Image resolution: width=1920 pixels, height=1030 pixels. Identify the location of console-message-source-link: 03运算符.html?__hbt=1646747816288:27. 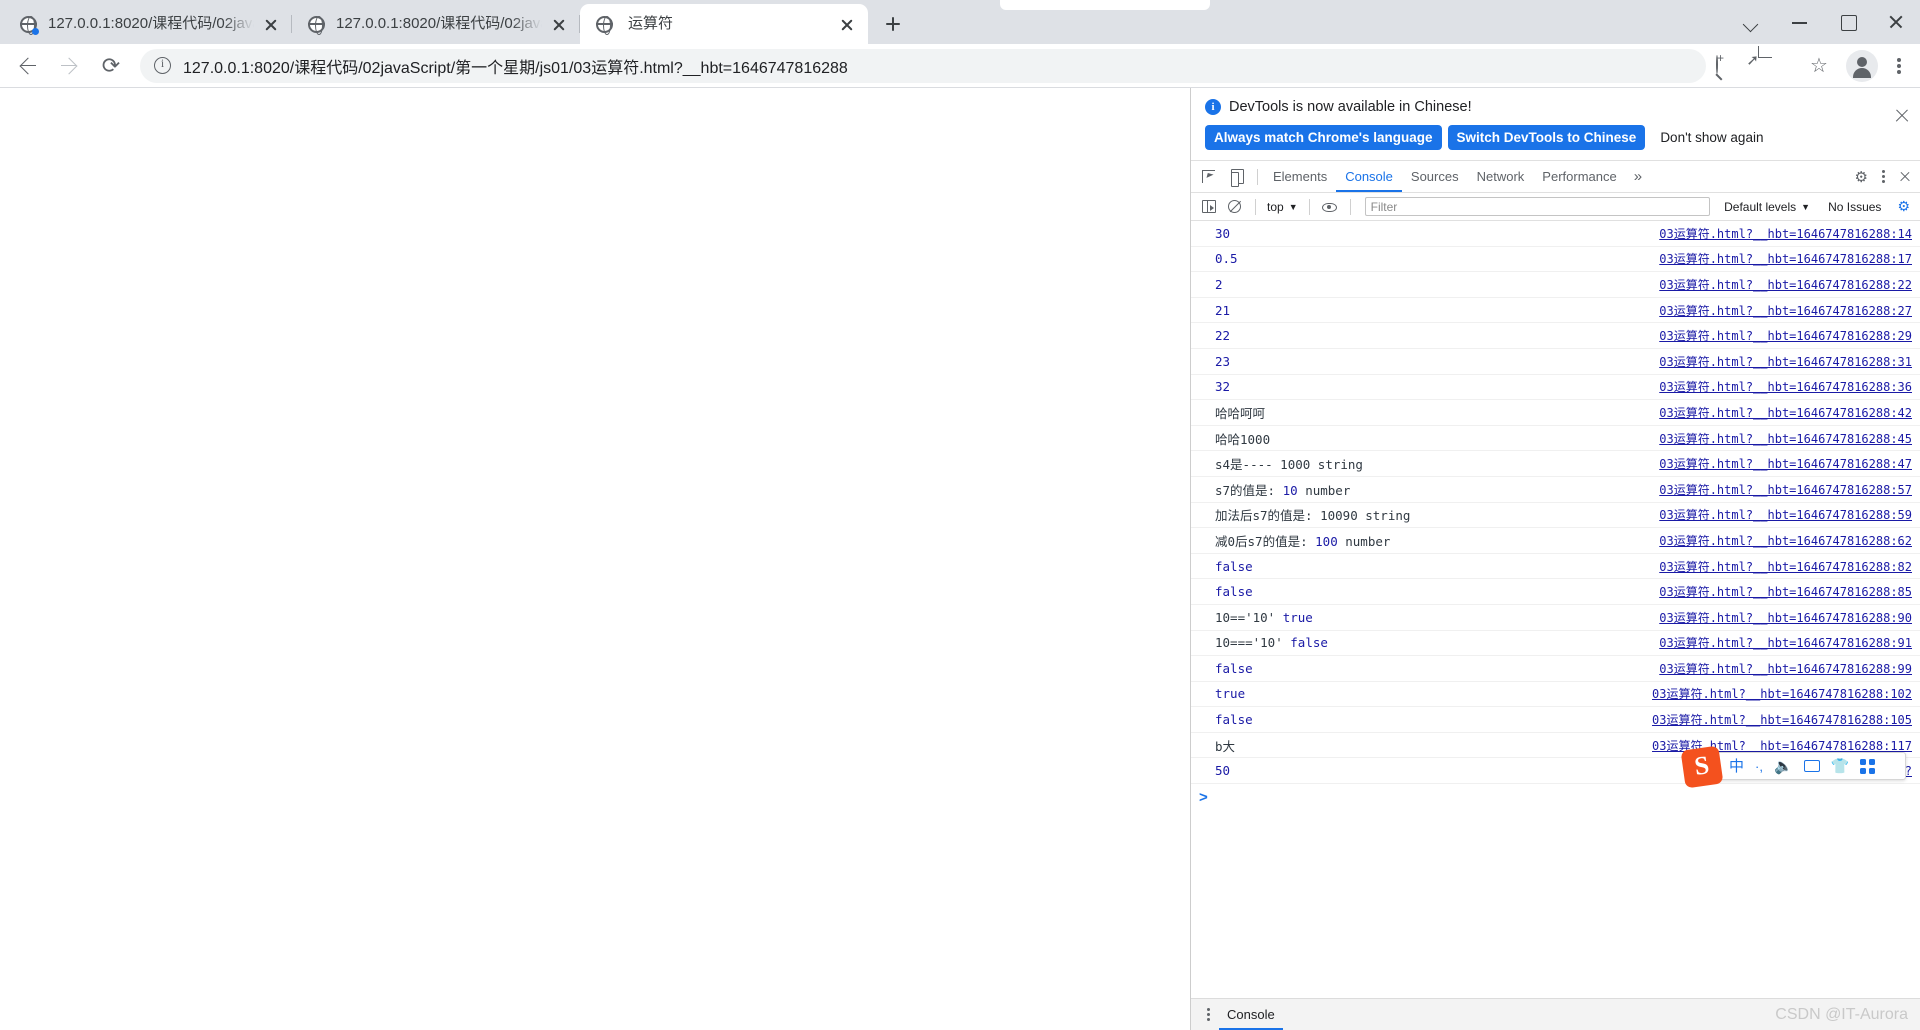
(1785, 310).